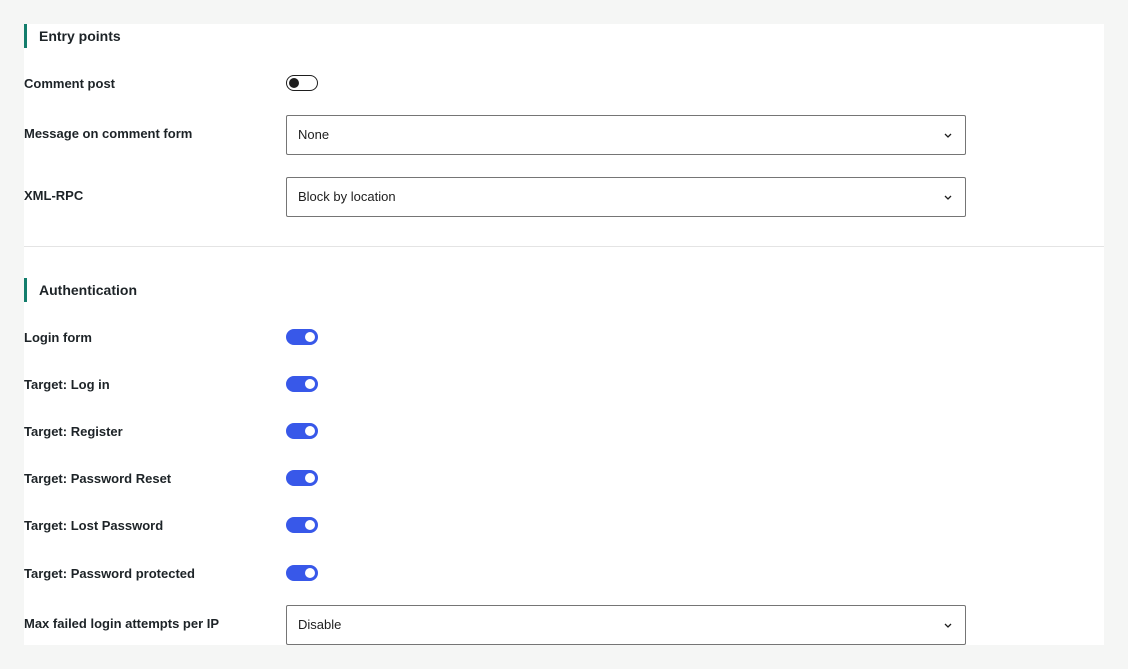 The height and width of the screenshot is (669, 1128). What do you see at coordinates (80, 290) in the screenshot?
I see `section-title-authentication: Authentication` at bounding box center [80, 290].